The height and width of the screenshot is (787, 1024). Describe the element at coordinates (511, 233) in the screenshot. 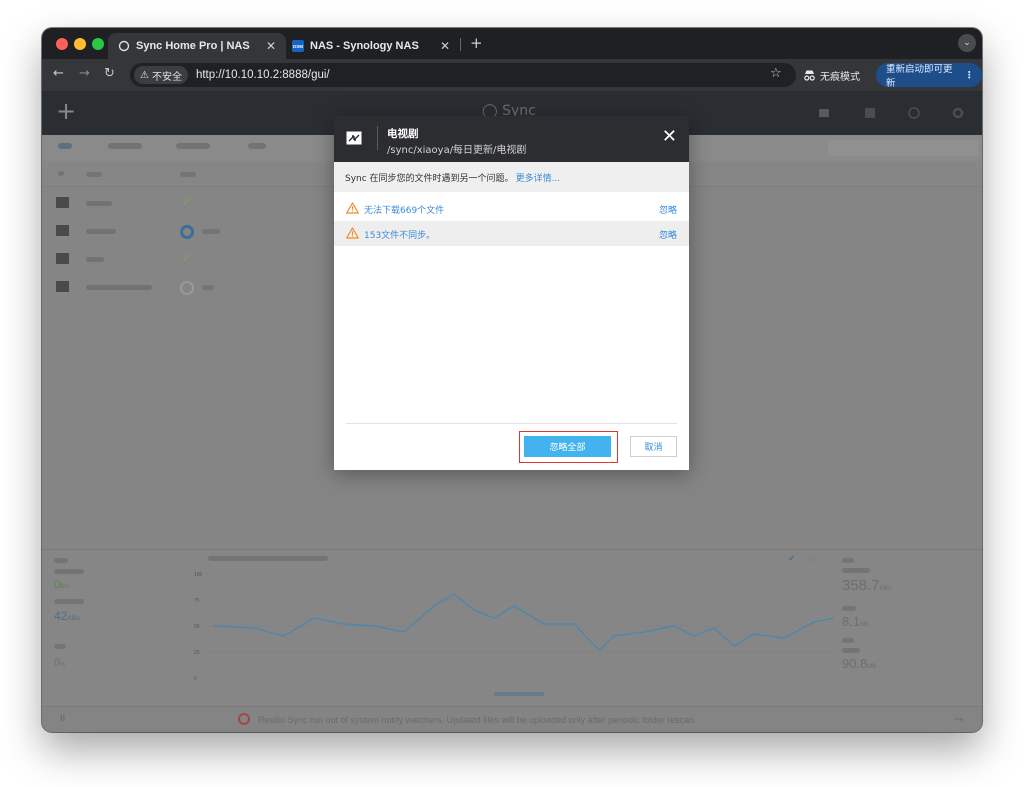

I see `issue-row: 153文件不同步。 忽略` at that location.